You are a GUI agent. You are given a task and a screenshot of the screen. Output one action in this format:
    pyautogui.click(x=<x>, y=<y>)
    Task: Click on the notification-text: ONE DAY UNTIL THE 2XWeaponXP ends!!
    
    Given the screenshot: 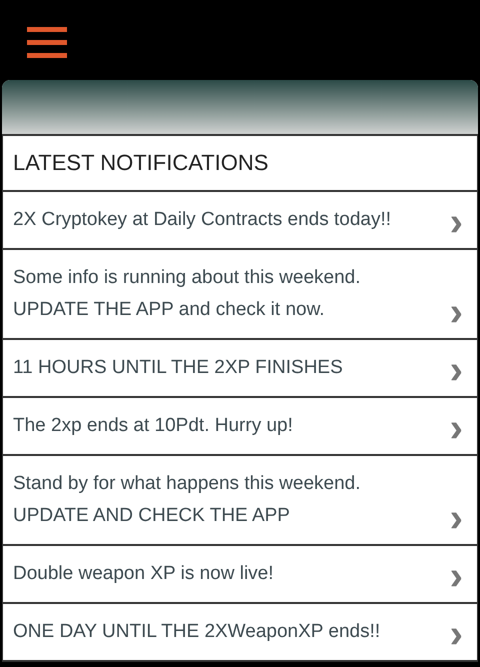 What is the action you would take?
    pyautogui.click(x=196, y=632)
    